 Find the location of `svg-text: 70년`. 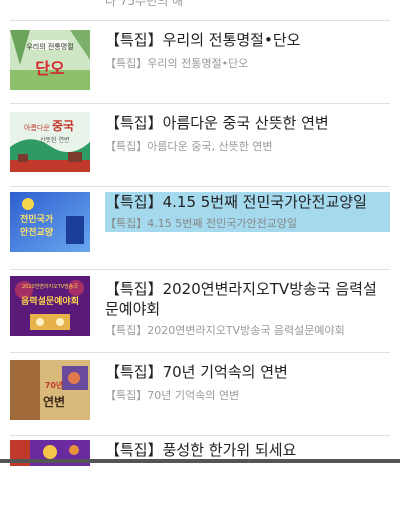

svg-text: 70년 is located at coordinates (54, 385).